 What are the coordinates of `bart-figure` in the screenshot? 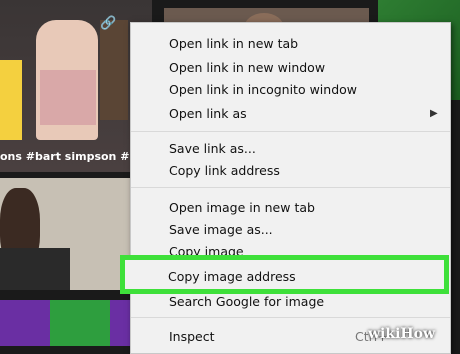 It's located at (11, 100).